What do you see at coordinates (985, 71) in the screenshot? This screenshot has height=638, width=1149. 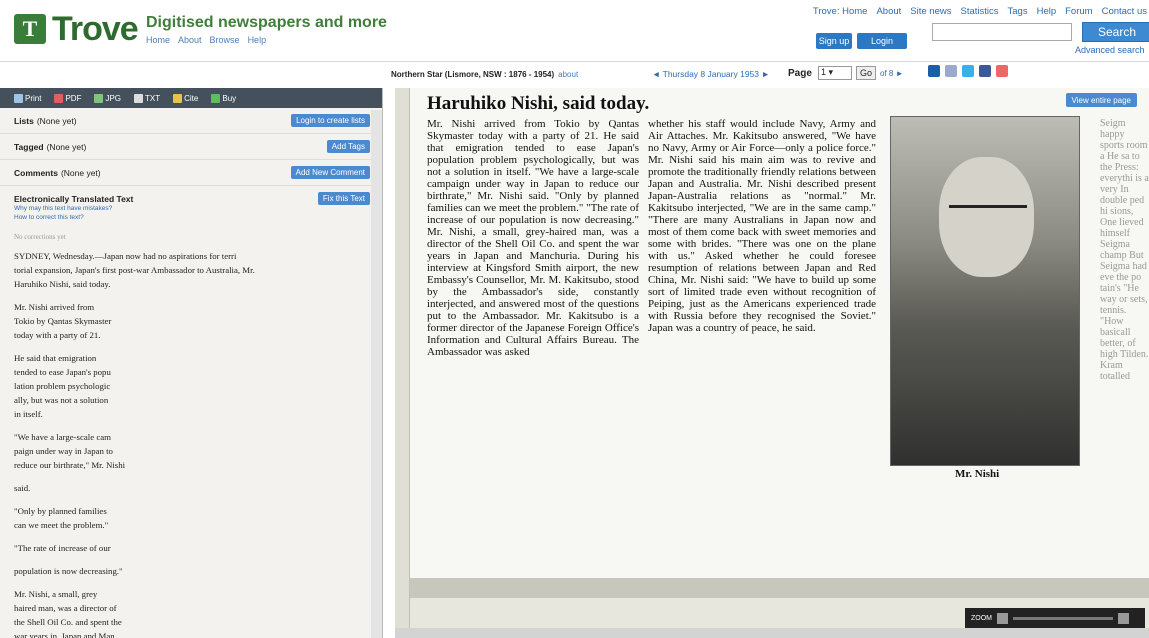 I see `facebook-icon` at bounding box center [985, 71].